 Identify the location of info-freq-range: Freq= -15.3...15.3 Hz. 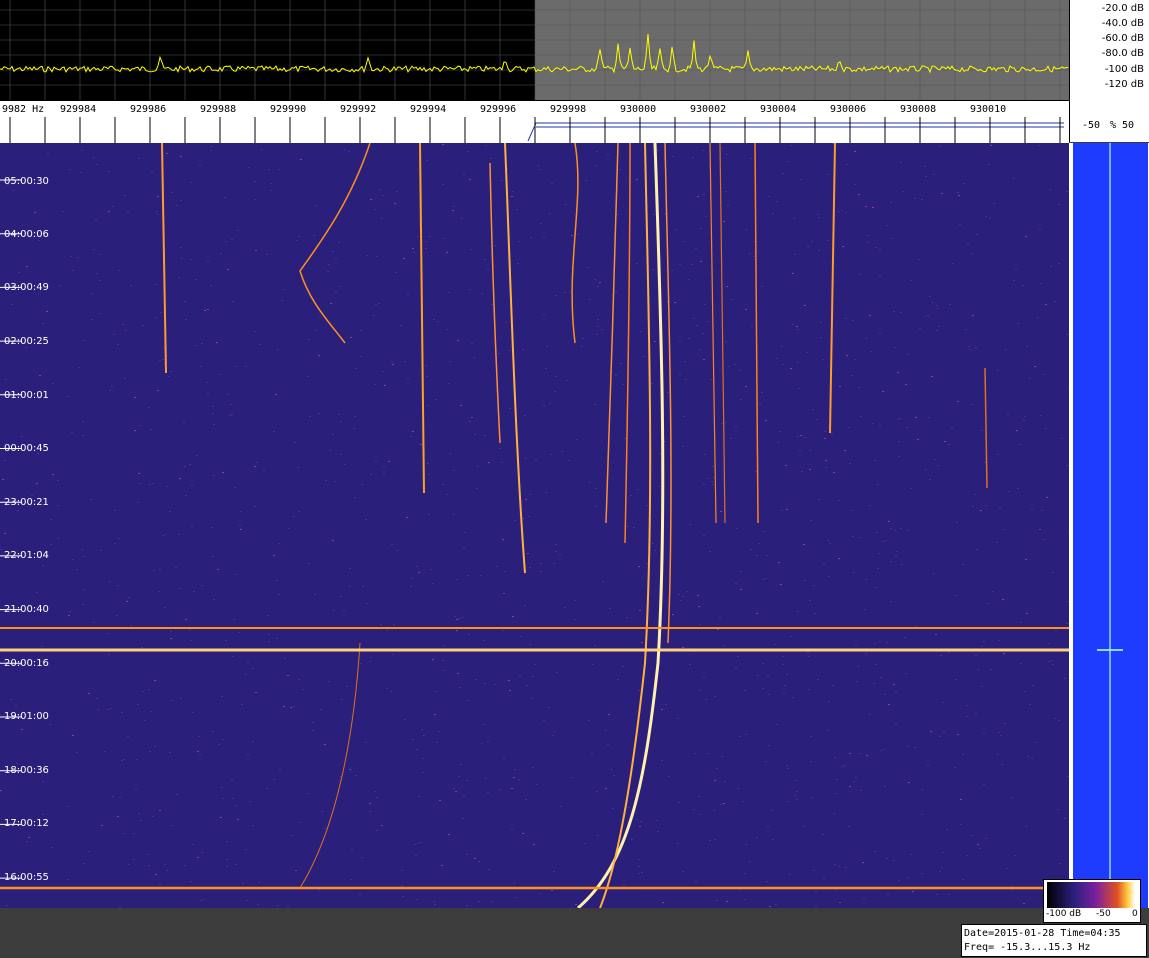
(1027, 947).